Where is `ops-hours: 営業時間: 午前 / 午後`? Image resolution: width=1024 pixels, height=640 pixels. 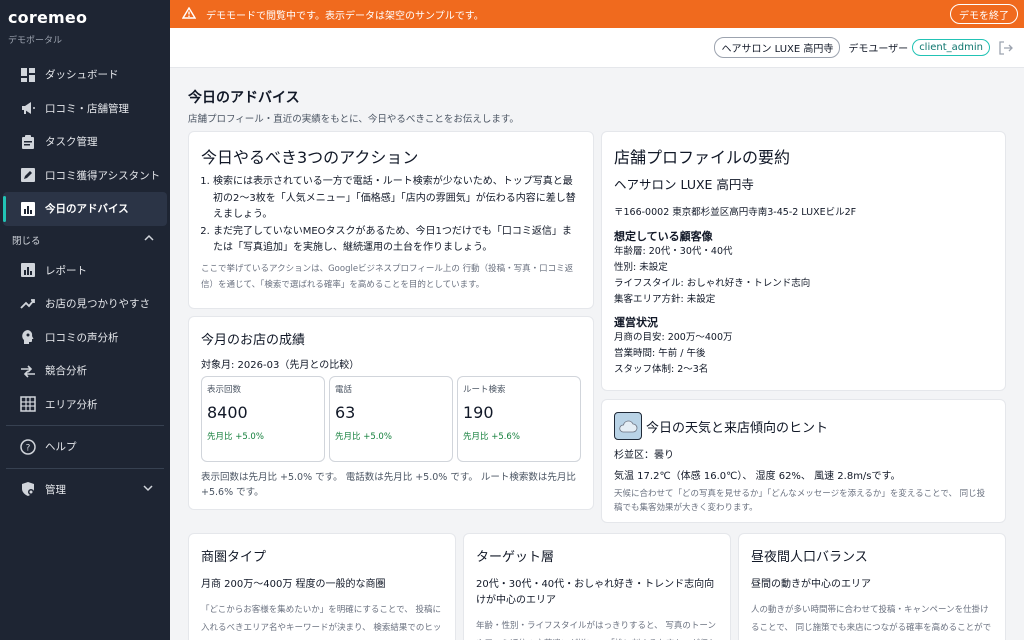 ops-hours: 営業時間: 午前 / 午後 is located at coordinates (660, 353).